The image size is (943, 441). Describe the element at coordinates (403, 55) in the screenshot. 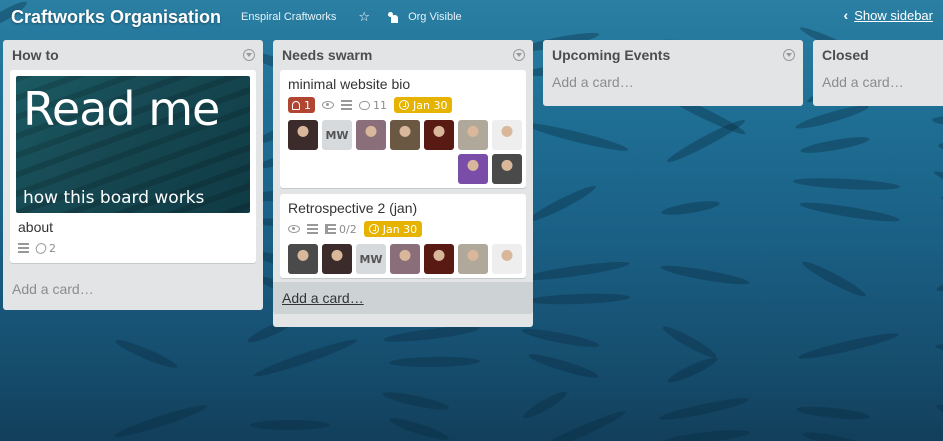

I see `list-header: Needs swarm` at that location.